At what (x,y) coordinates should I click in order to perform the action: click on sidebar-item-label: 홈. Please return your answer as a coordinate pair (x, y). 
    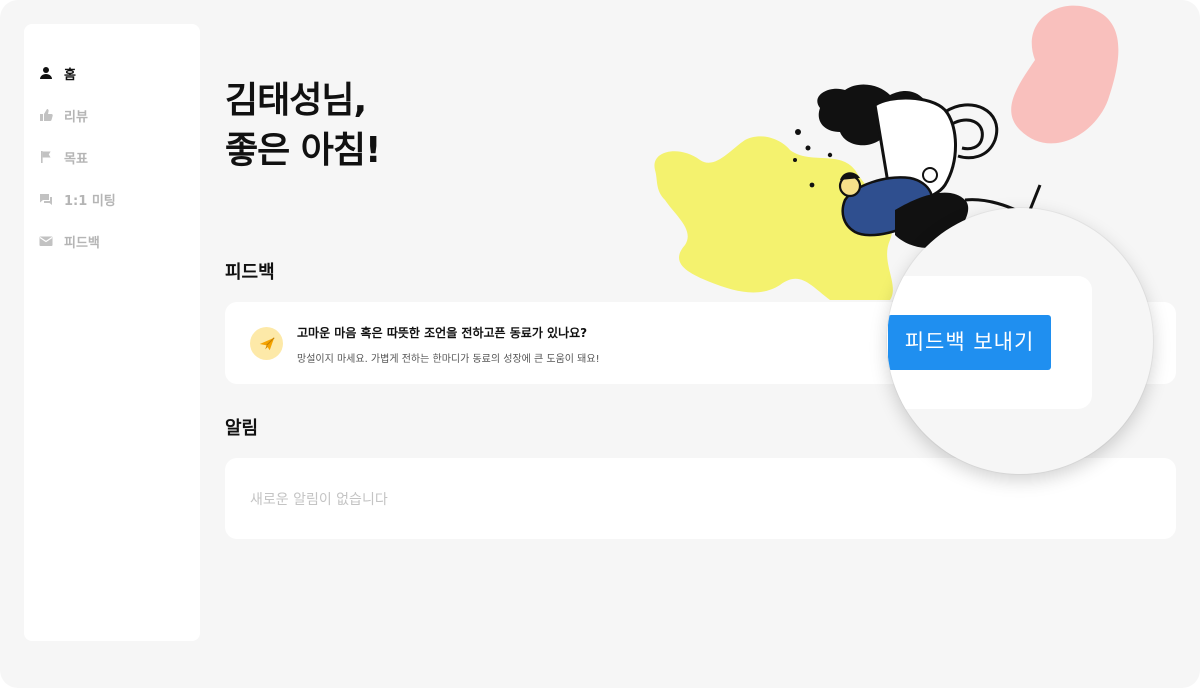
    Looking at the image, I should click on (70, 75).